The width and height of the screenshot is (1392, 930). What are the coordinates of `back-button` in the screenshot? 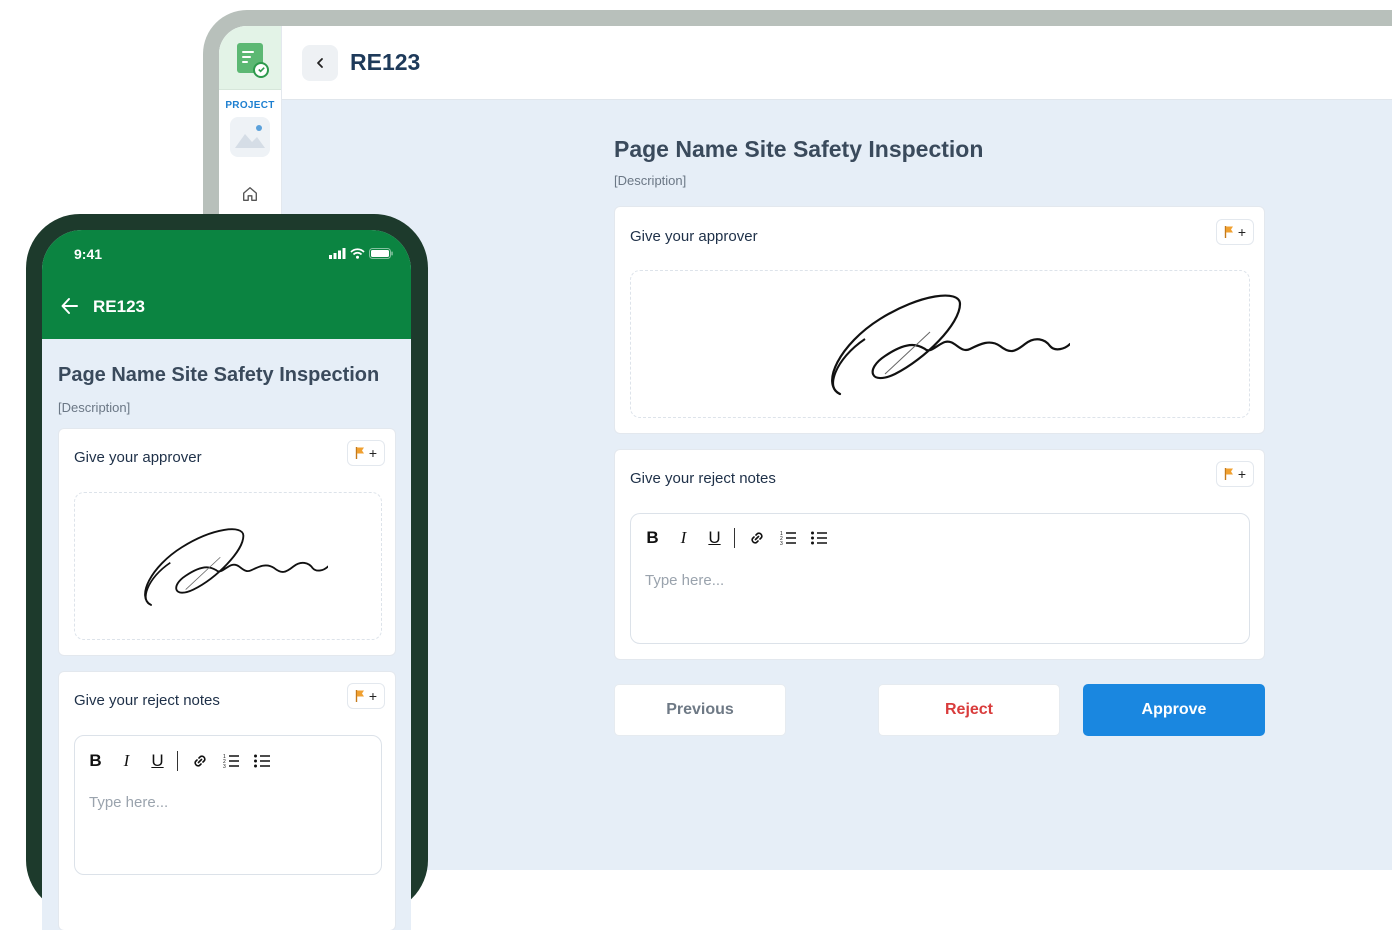 It's located at (320, 62).